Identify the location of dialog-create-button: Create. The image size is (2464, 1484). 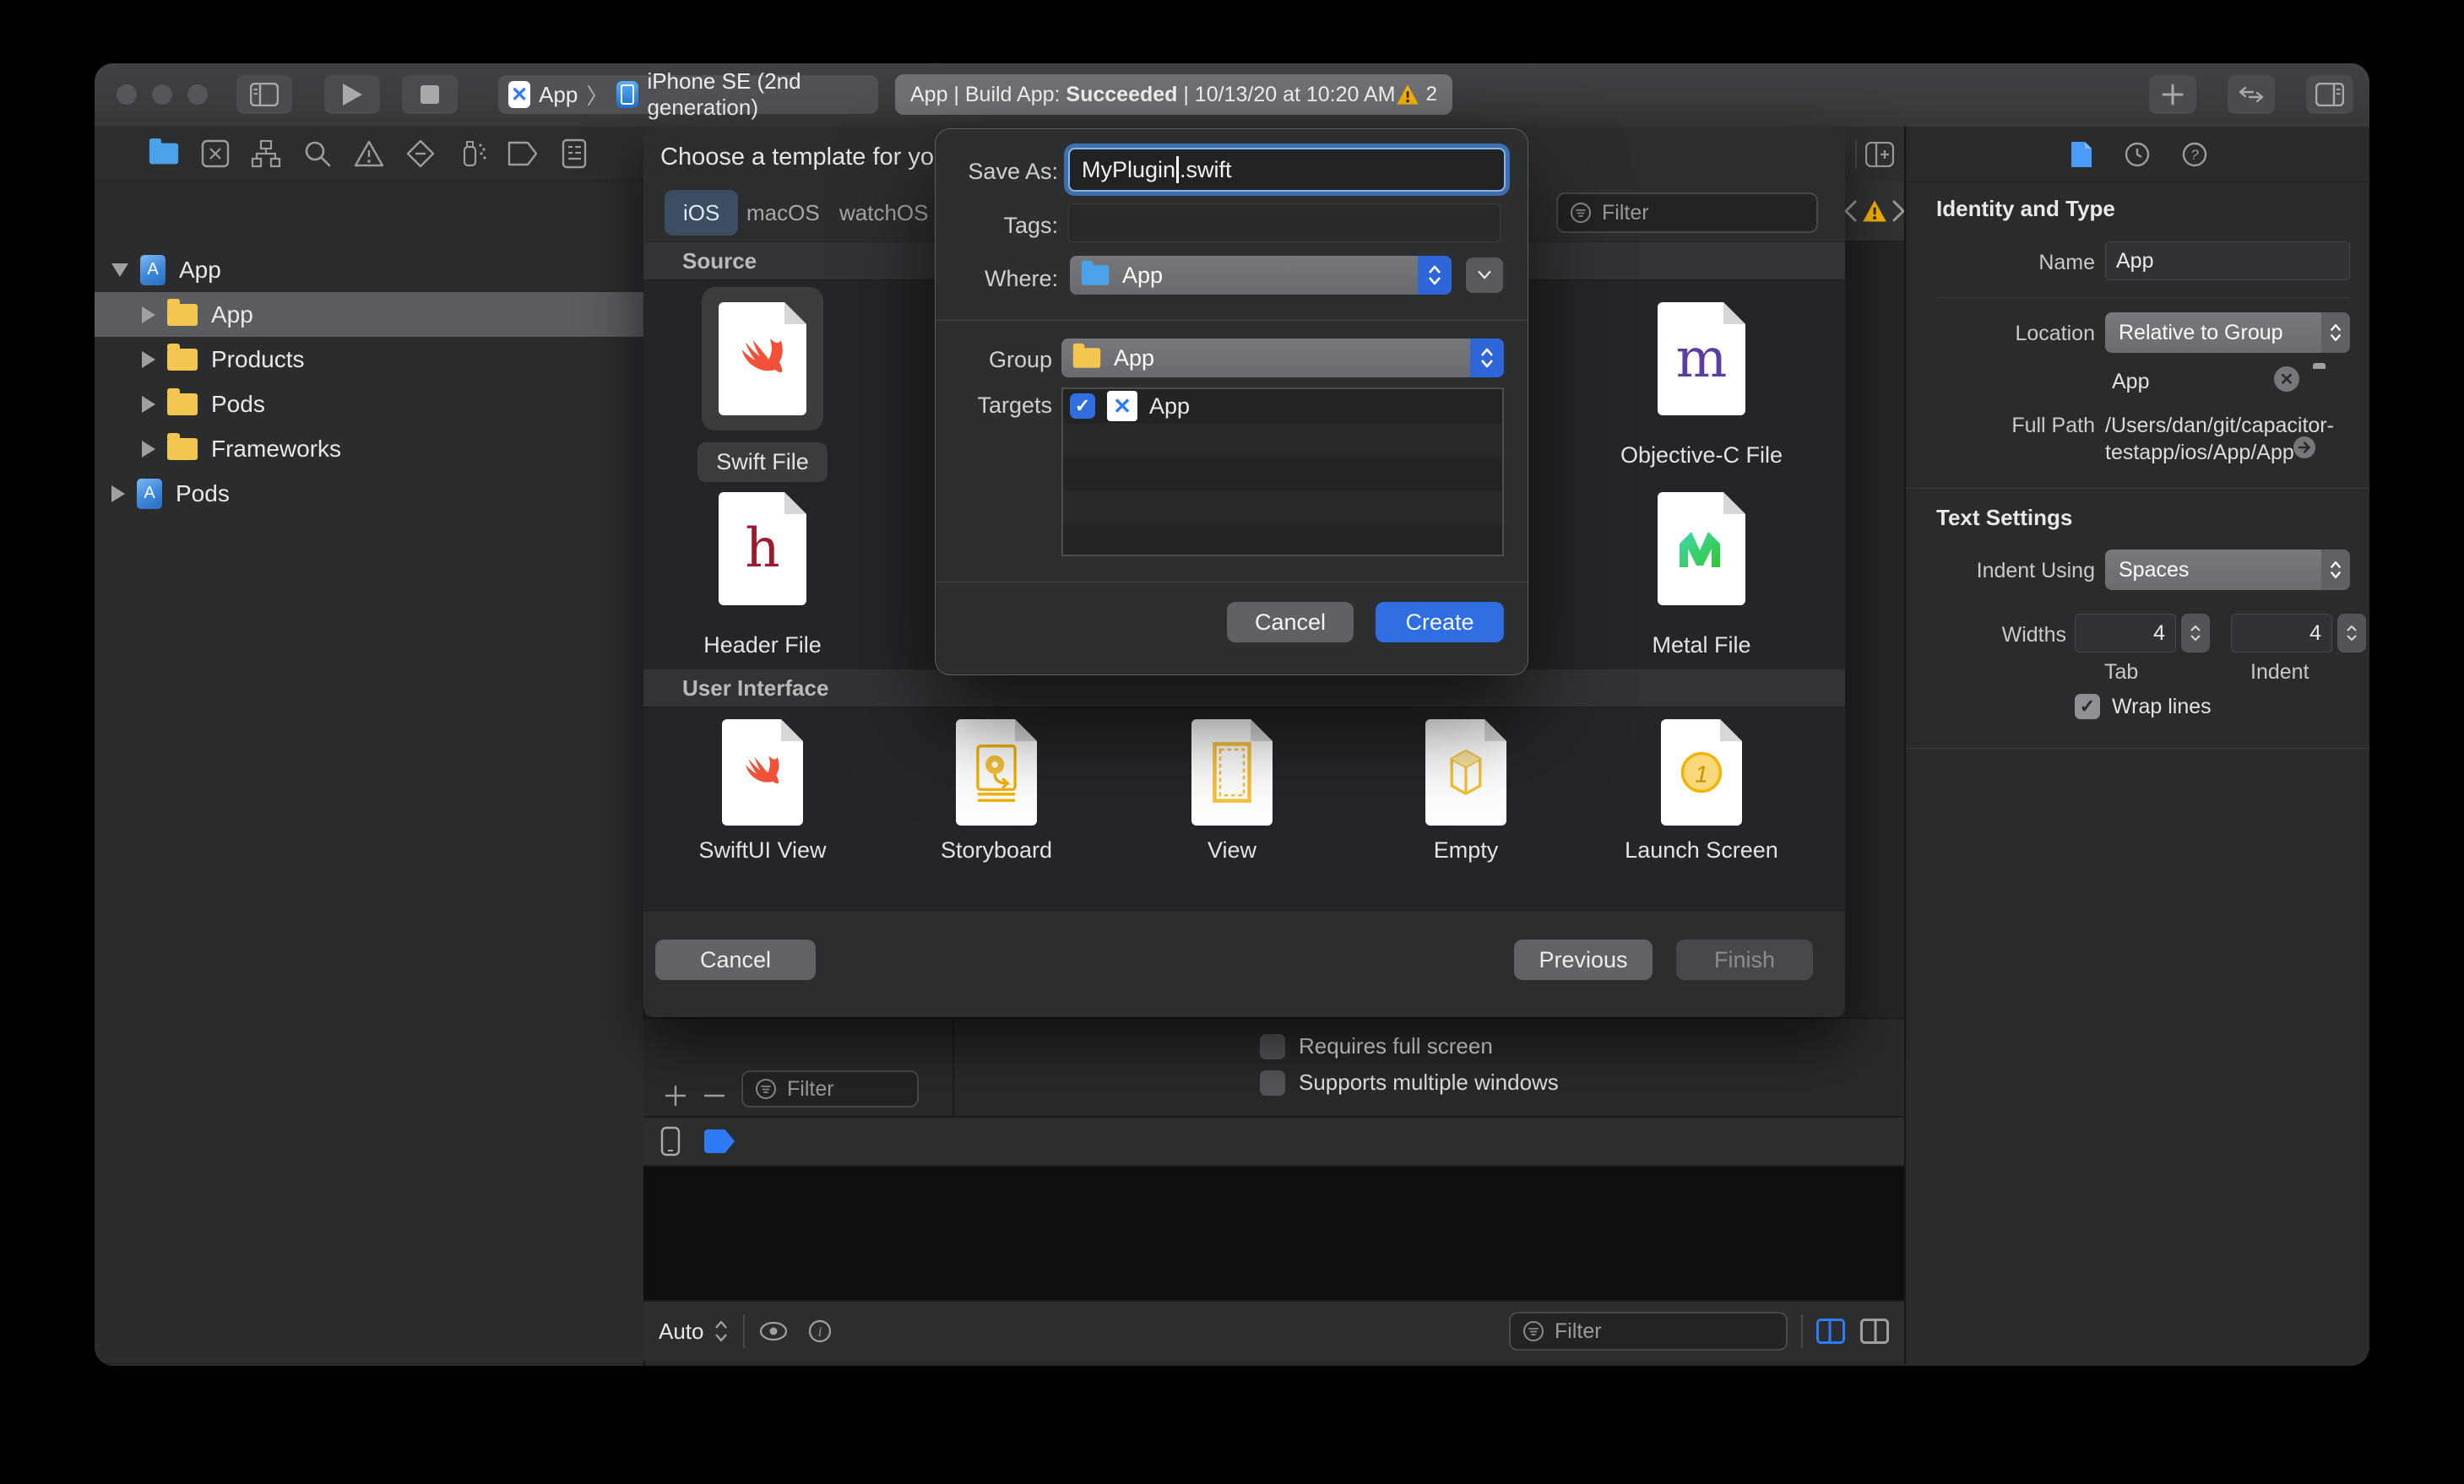
(1440, 622).